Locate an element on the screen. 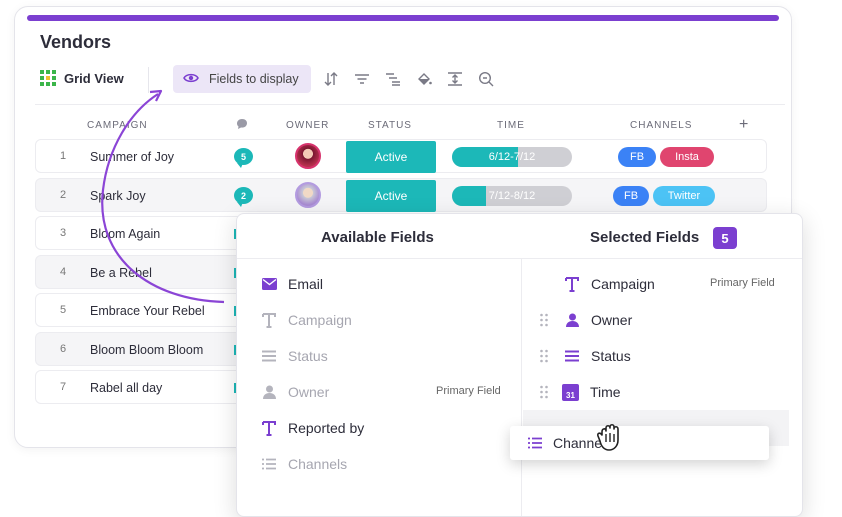  available-field-reported-by: Reported by is located at coordinates (312, 428).